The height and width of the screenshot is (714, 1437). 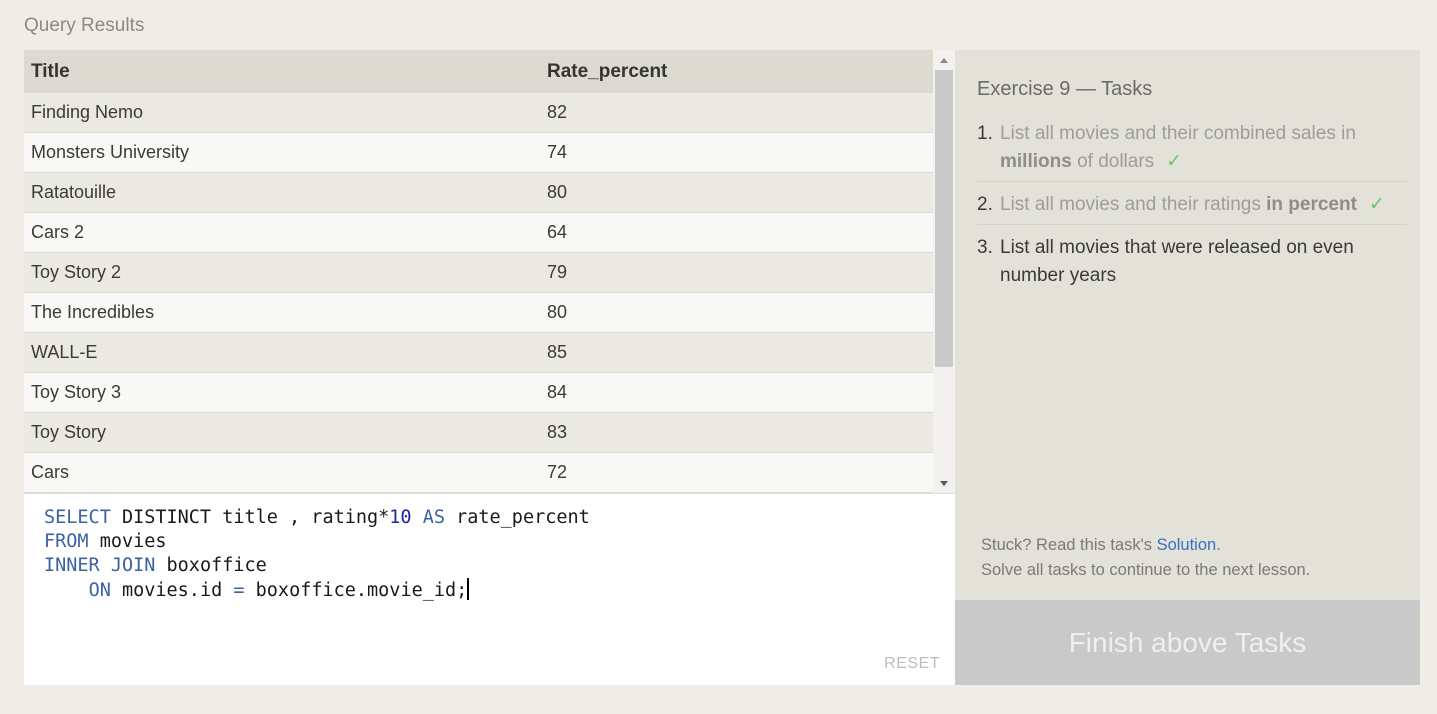 What do you see at coordinates (64, 352) in the screenshot?
I see `cell-title: WALL-E` at bounding box center [64, 352].